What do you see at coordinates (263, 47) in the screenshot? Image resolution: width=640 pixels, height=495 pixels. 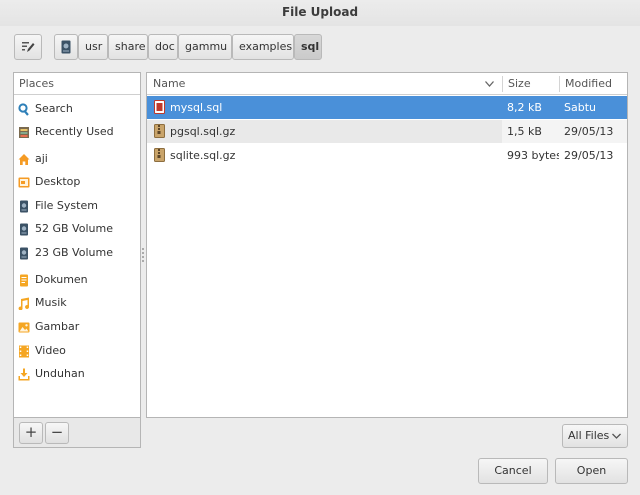 I see `path-crumb-examples: examples` at bounding box center [263, 47].